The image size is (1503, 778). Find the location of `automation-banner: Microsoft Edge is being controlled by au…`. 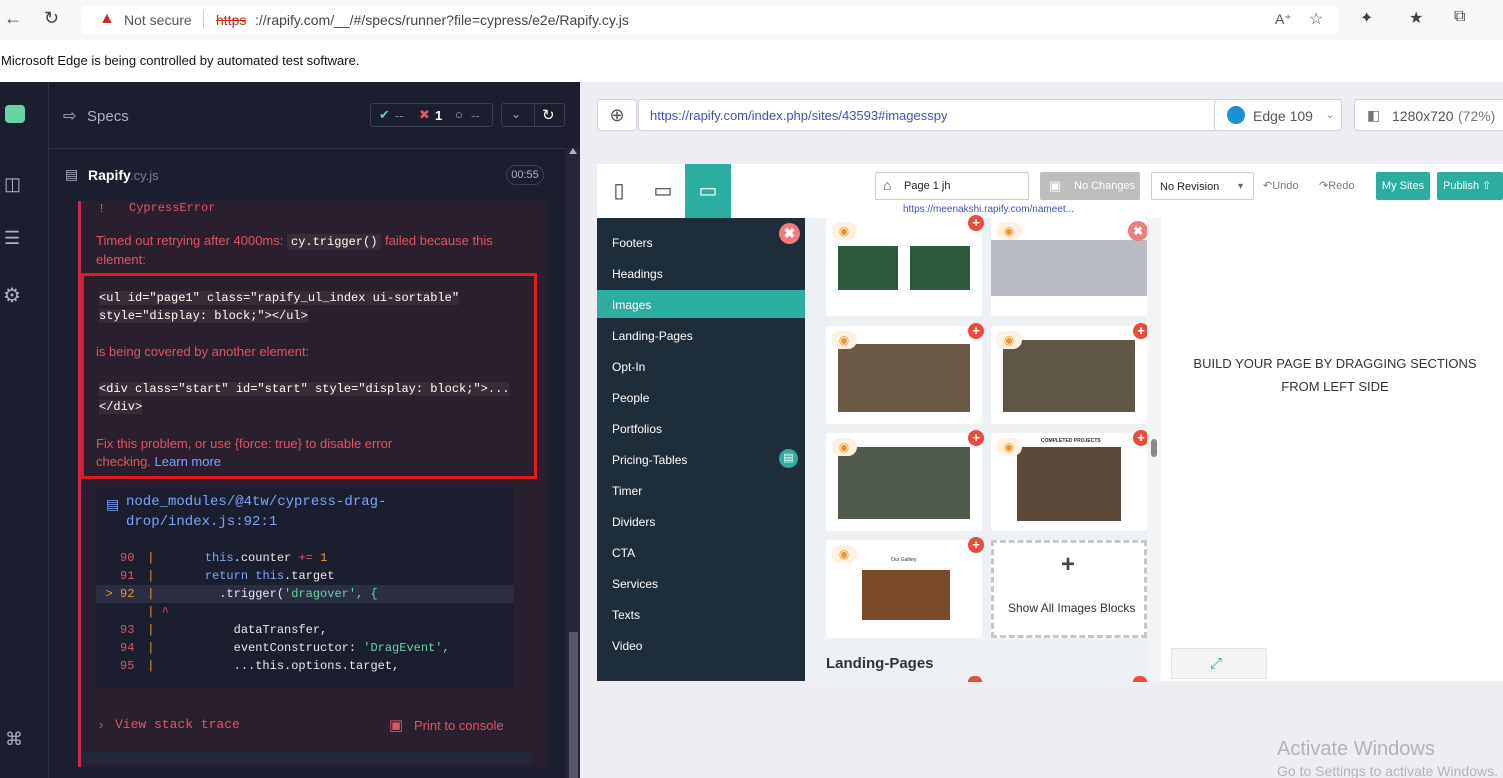

automation-banner: Microsoft Edge is being controlled by au… is located at coordinates (751, 61).